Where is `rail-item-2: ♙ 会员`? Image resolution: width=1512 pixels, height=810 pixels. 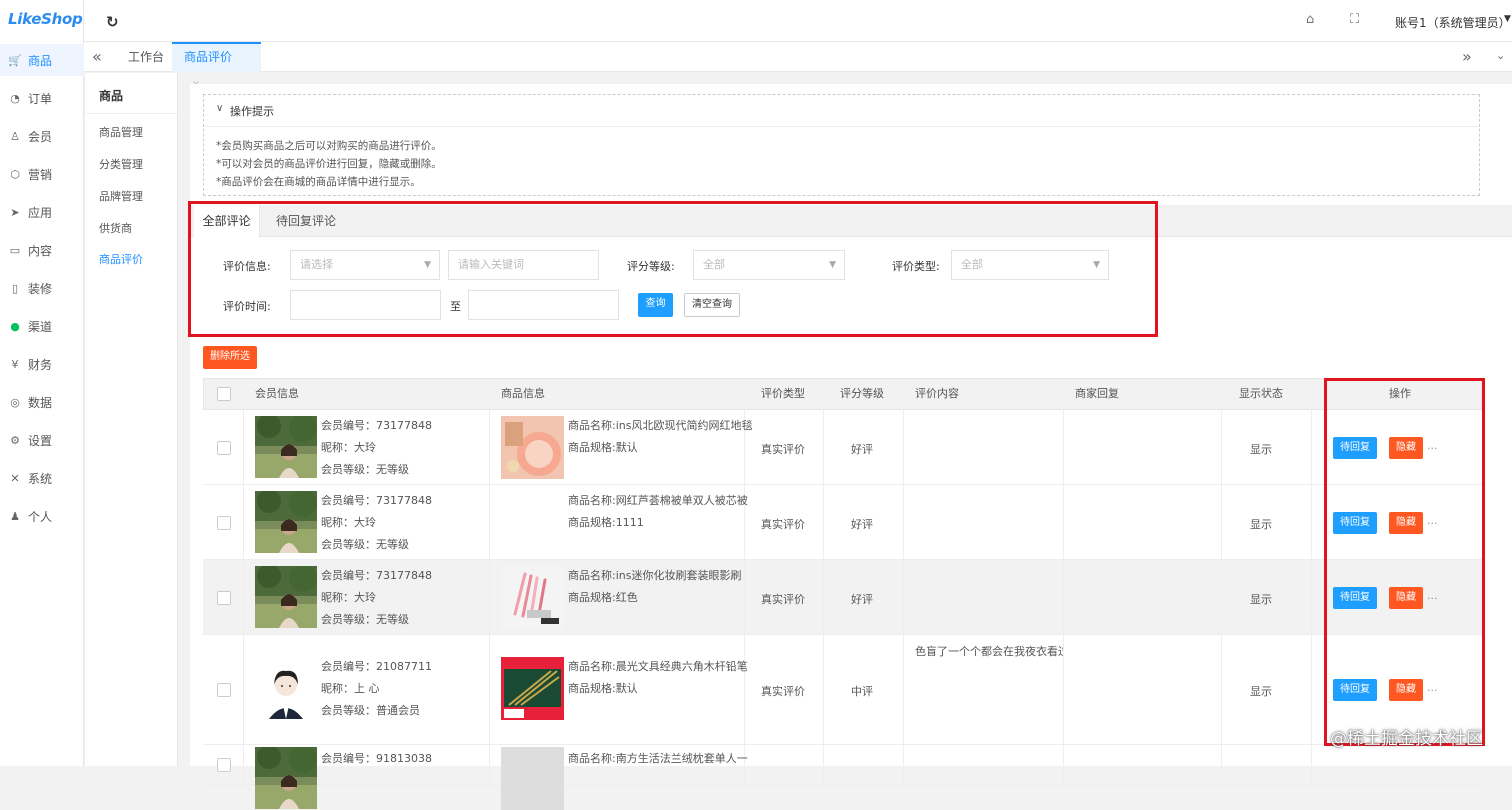
rail-item-2: ♙ 会员 is located at coordinates (42, 136).